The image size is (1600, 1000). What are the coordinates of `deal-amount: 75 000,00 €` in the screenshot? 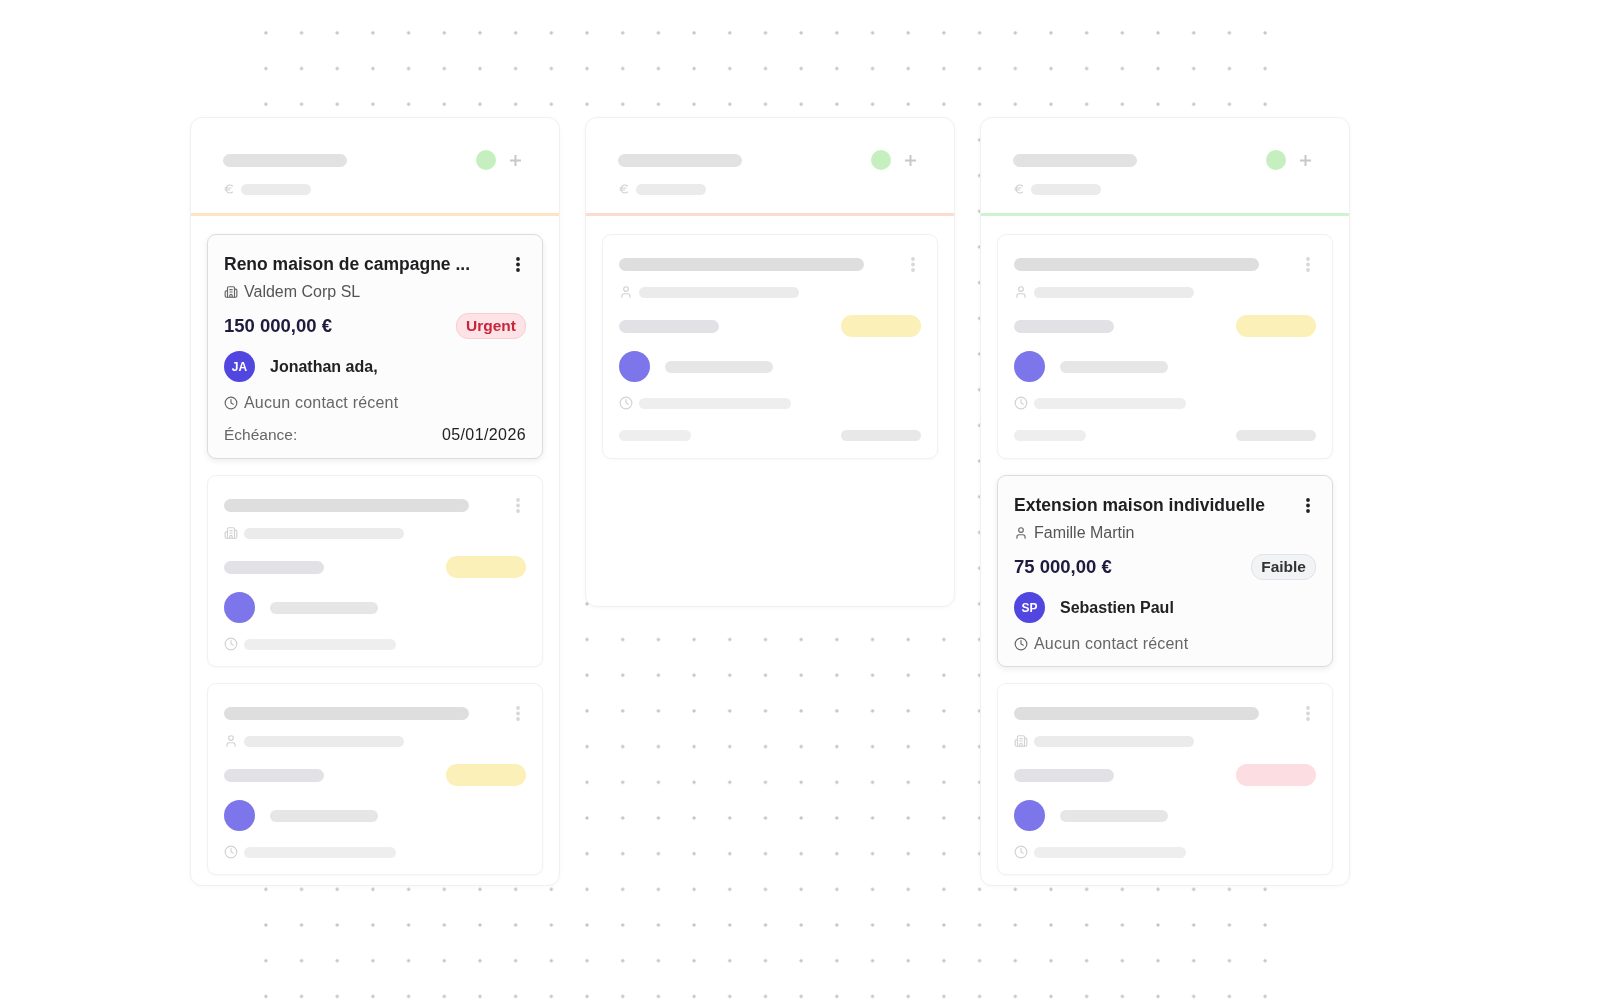 It's located at (1063, 567).